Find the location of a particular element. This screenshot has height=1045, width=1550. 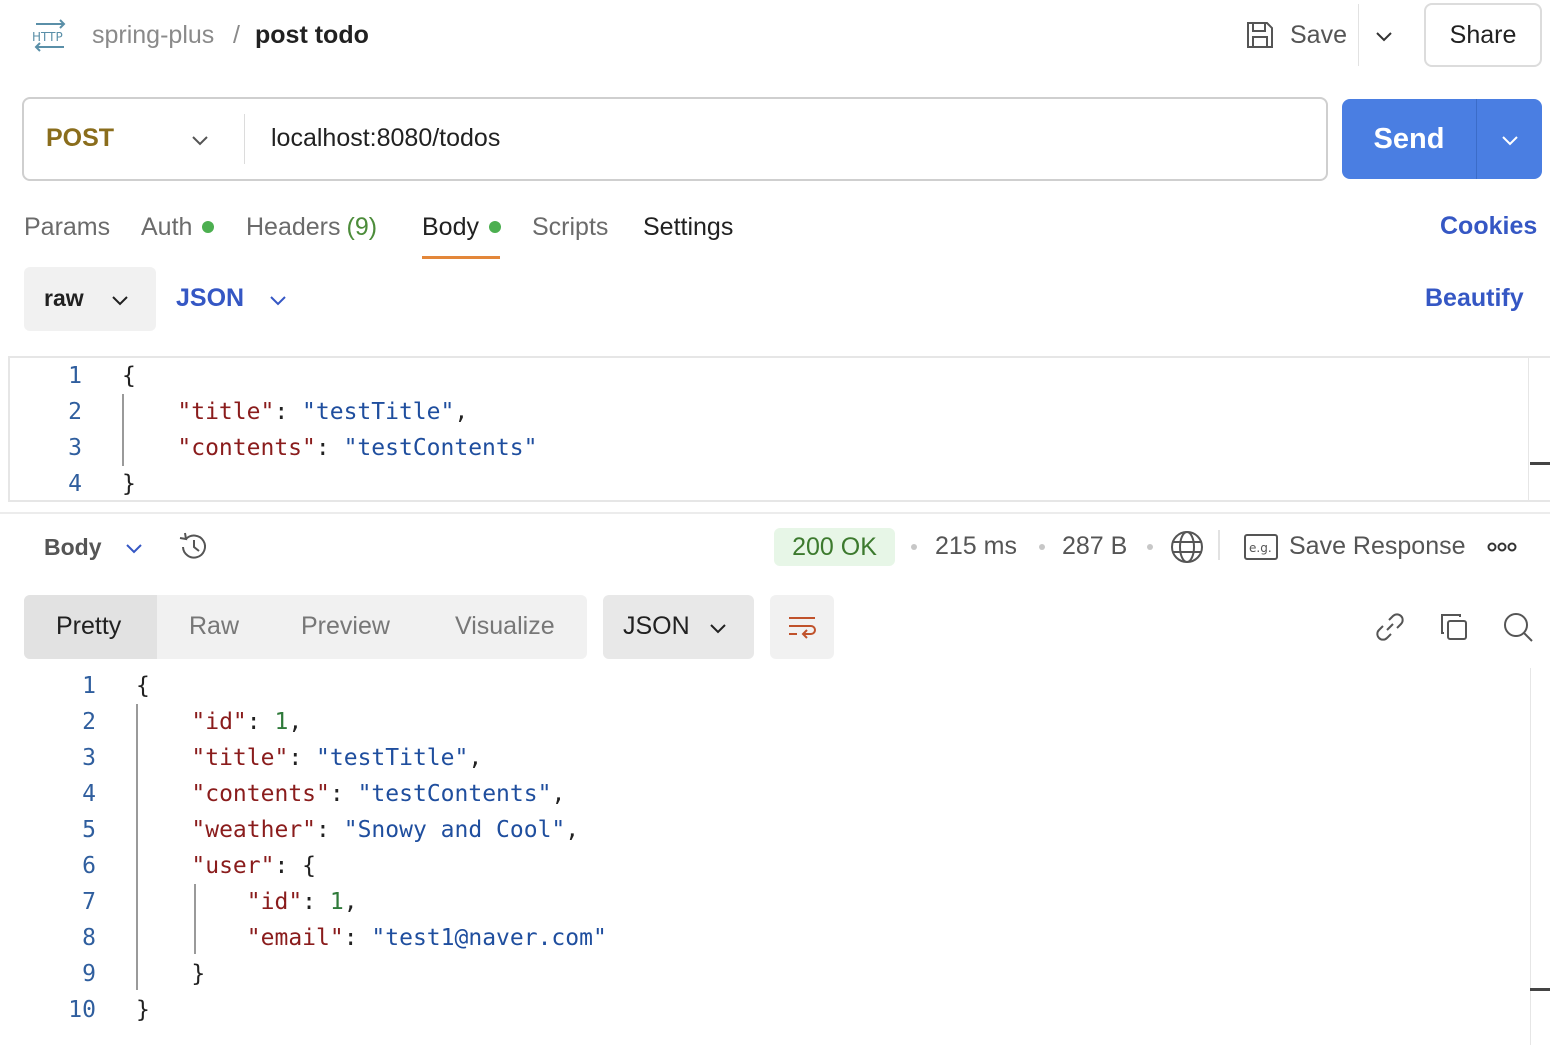

tab-headers: Headers (9) is located at coordinates (311, 227).